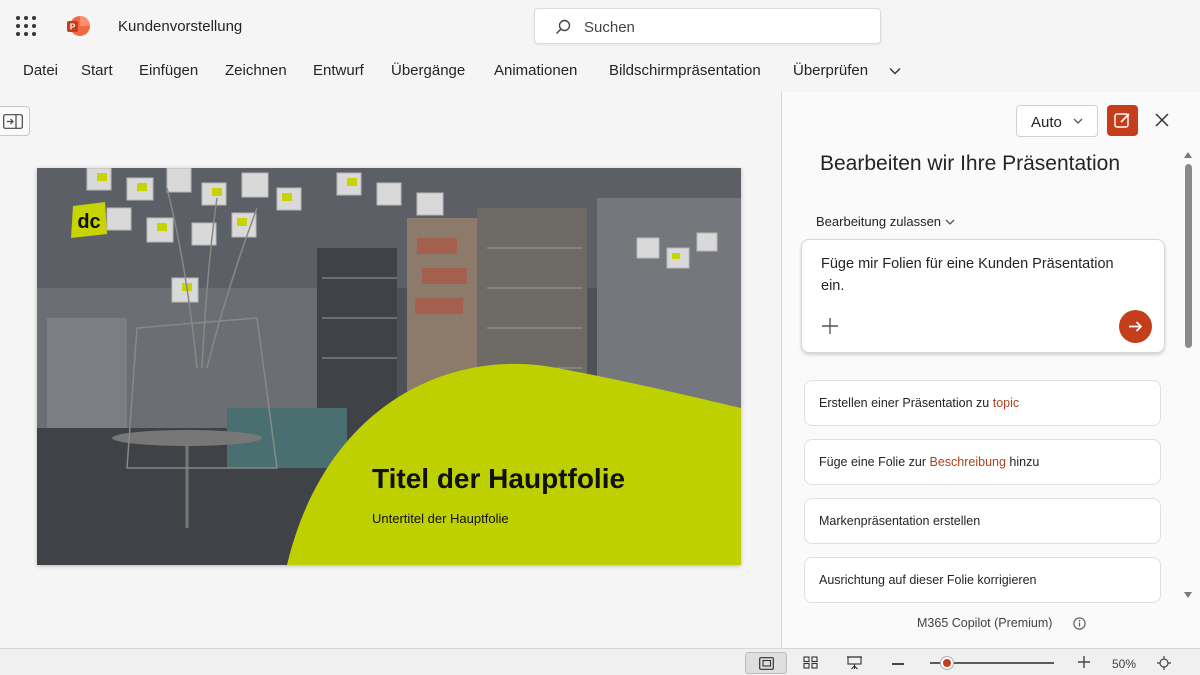  Describe the element at coordinates (600, 661) in the screenshot. I see `status-bar: 50%` at that location.